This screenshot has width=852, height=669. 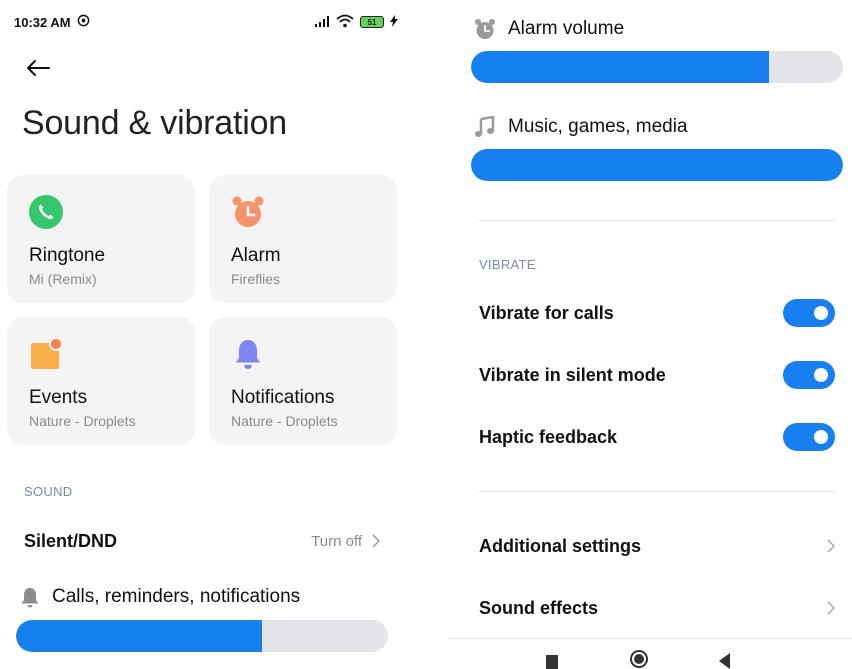 What do you see at coordinates (372, 22) in the screenshot?
I see `battery-icon: 51` at bounding box center [372, 22].